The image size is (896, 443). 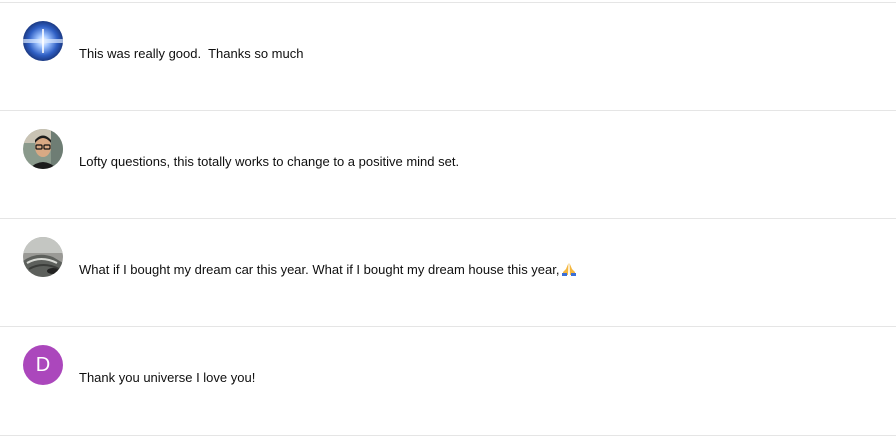 I want to click on commenter-avatar: D, so click(x=43, y=365).